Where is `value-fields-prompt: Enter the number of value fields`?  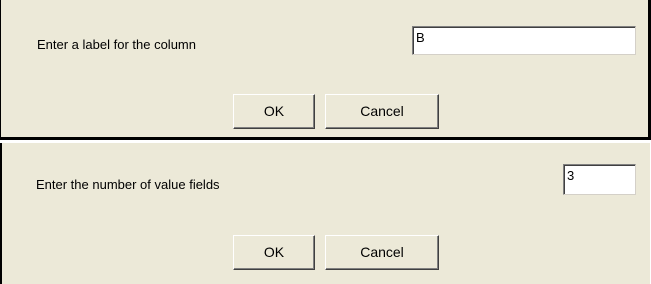
value-fields-prompt: Enter the number of value fields is located at coordinates (128, 184).